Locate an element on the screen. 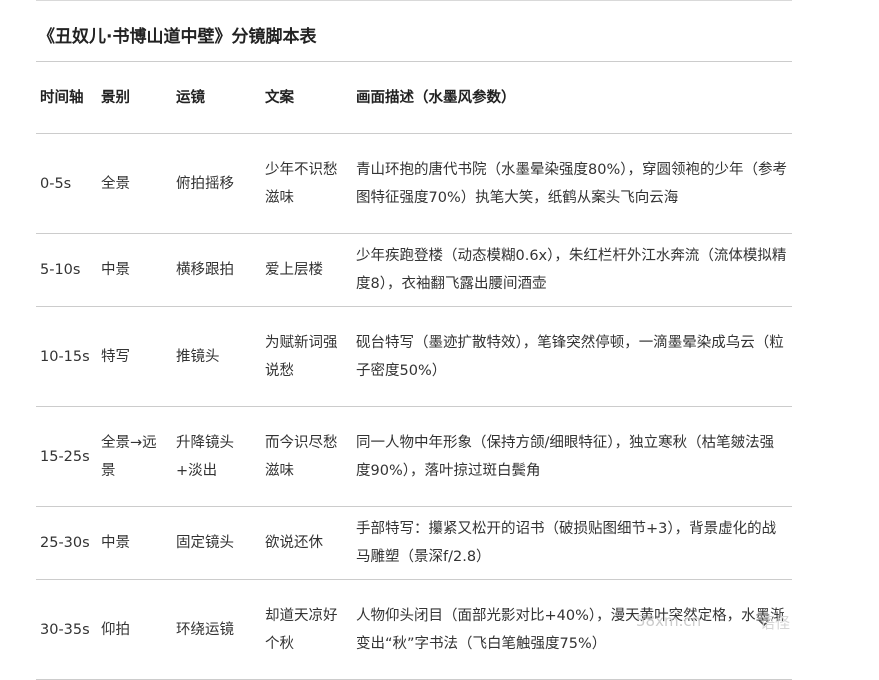  top-divider is located at coordinates (414, 0).